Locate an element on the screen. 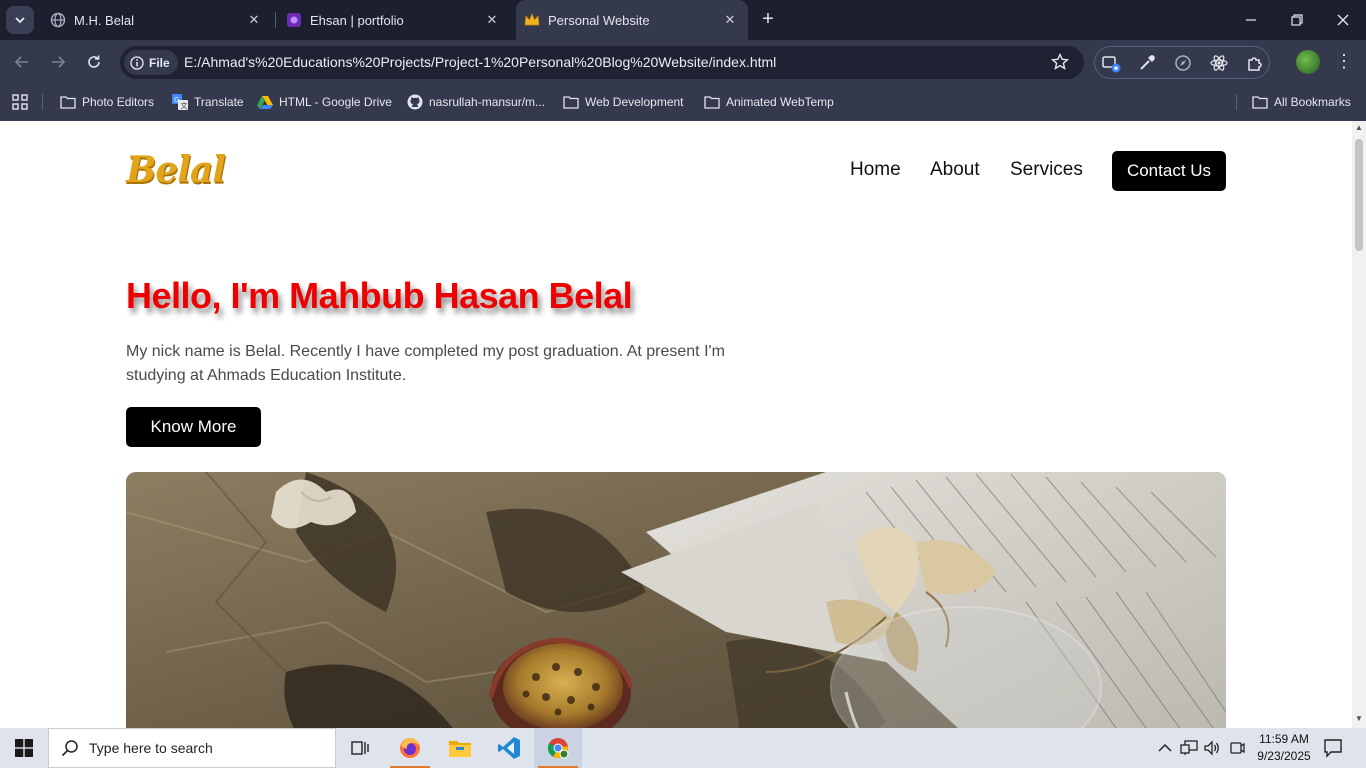  tab-ehsan-portfolio: Ehsan | portfolio ✕ is located at coordinates (394, 20).